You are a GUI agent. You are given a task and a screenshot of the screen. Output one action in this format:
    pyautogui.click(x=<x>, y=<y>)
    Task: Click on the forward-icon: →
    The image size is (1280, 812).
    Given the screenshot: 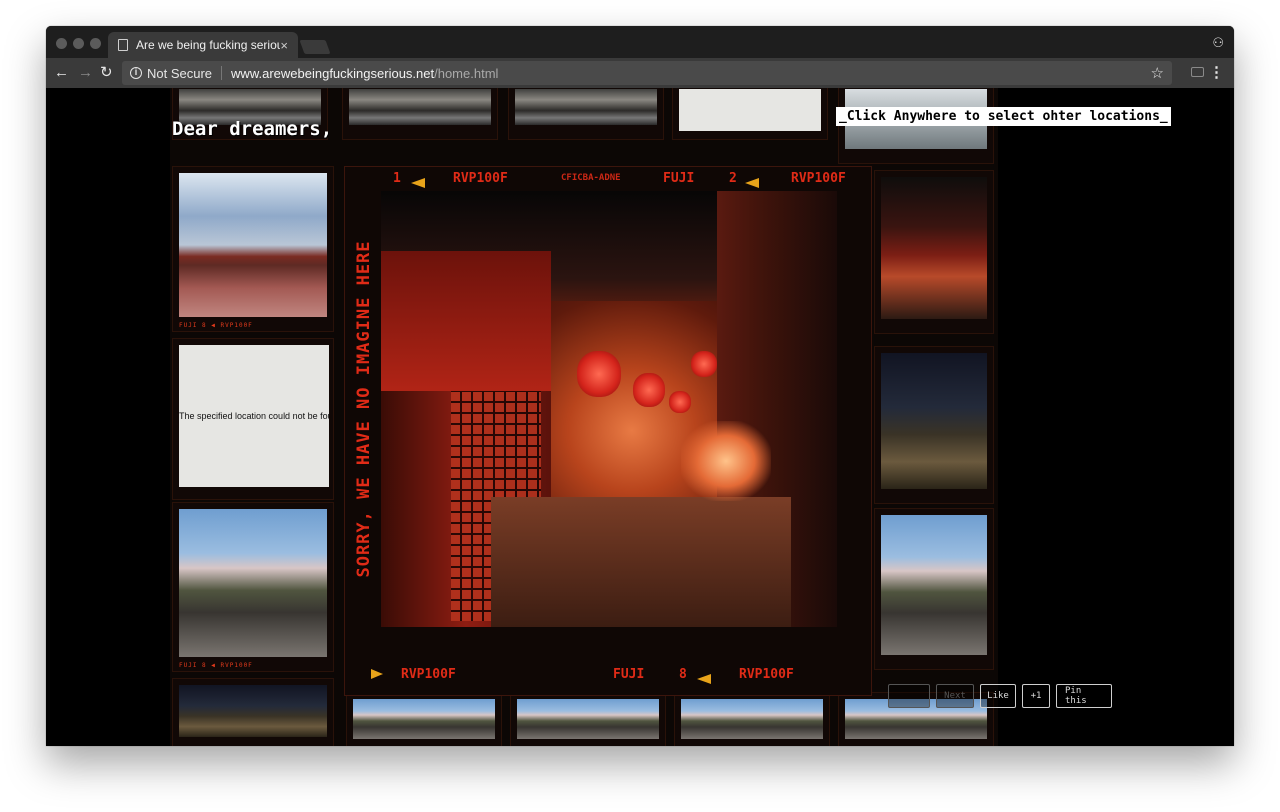 What is the action you would take?
    pyautogui.click(x=85, y=73)
    